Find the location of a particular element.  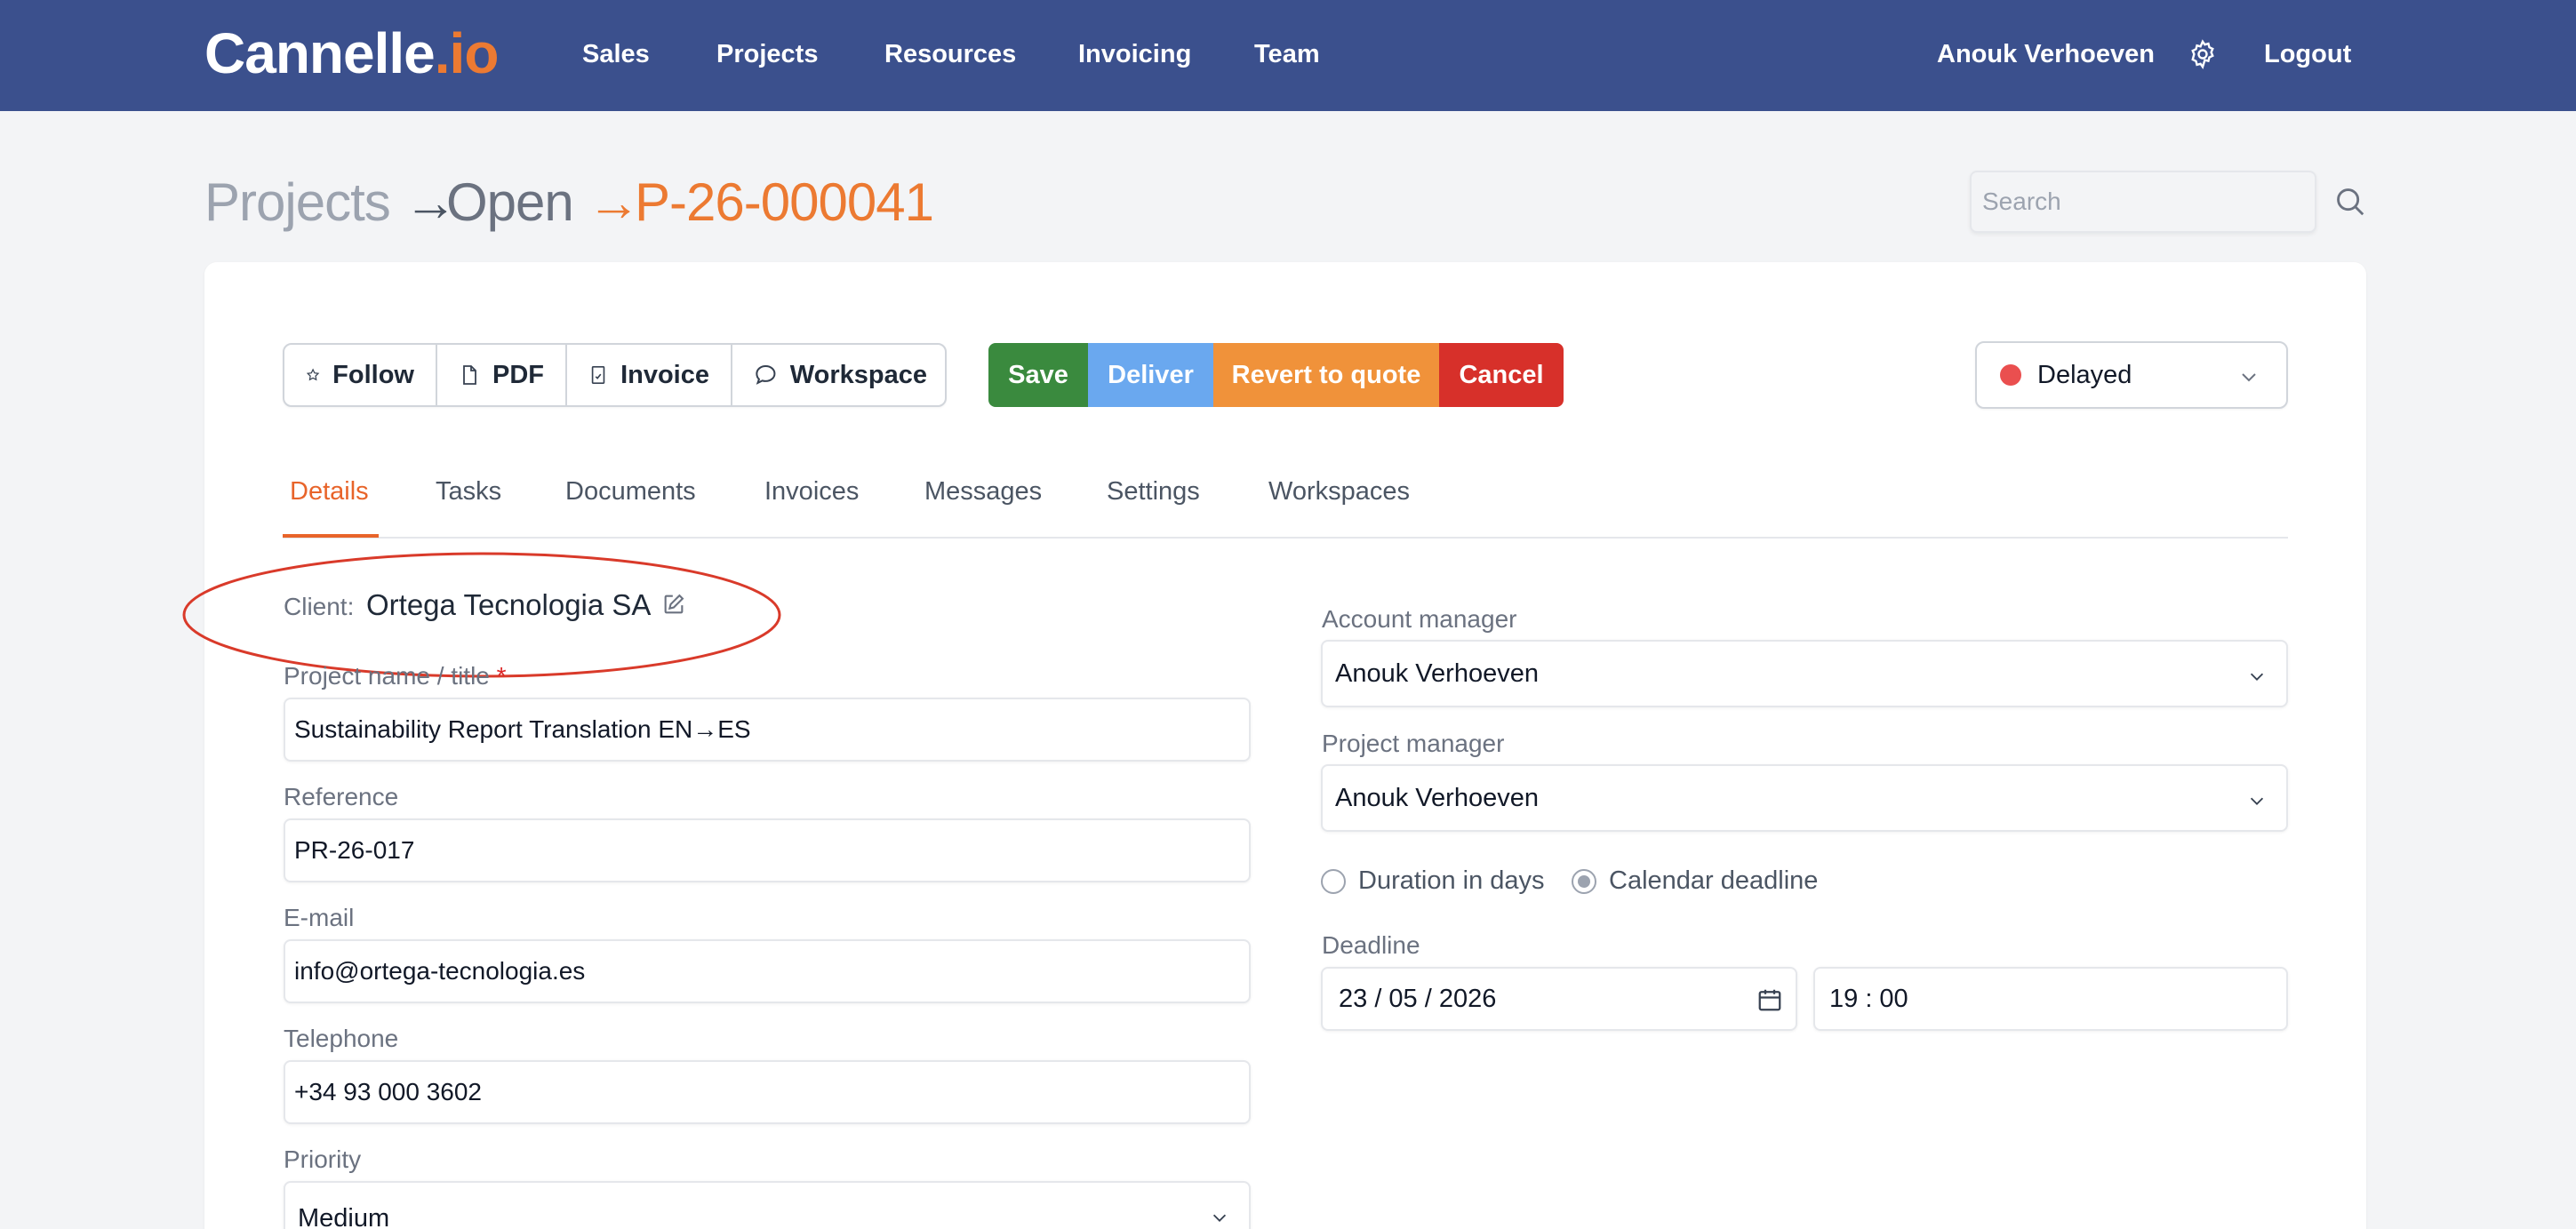

pdf-button: PDF is located at coordinates (502, 375).